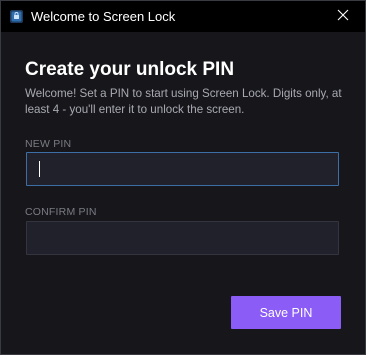 Image resolution: width=366 pixels, height=355 pixels. I want to click on close-button, so click(343, 16).